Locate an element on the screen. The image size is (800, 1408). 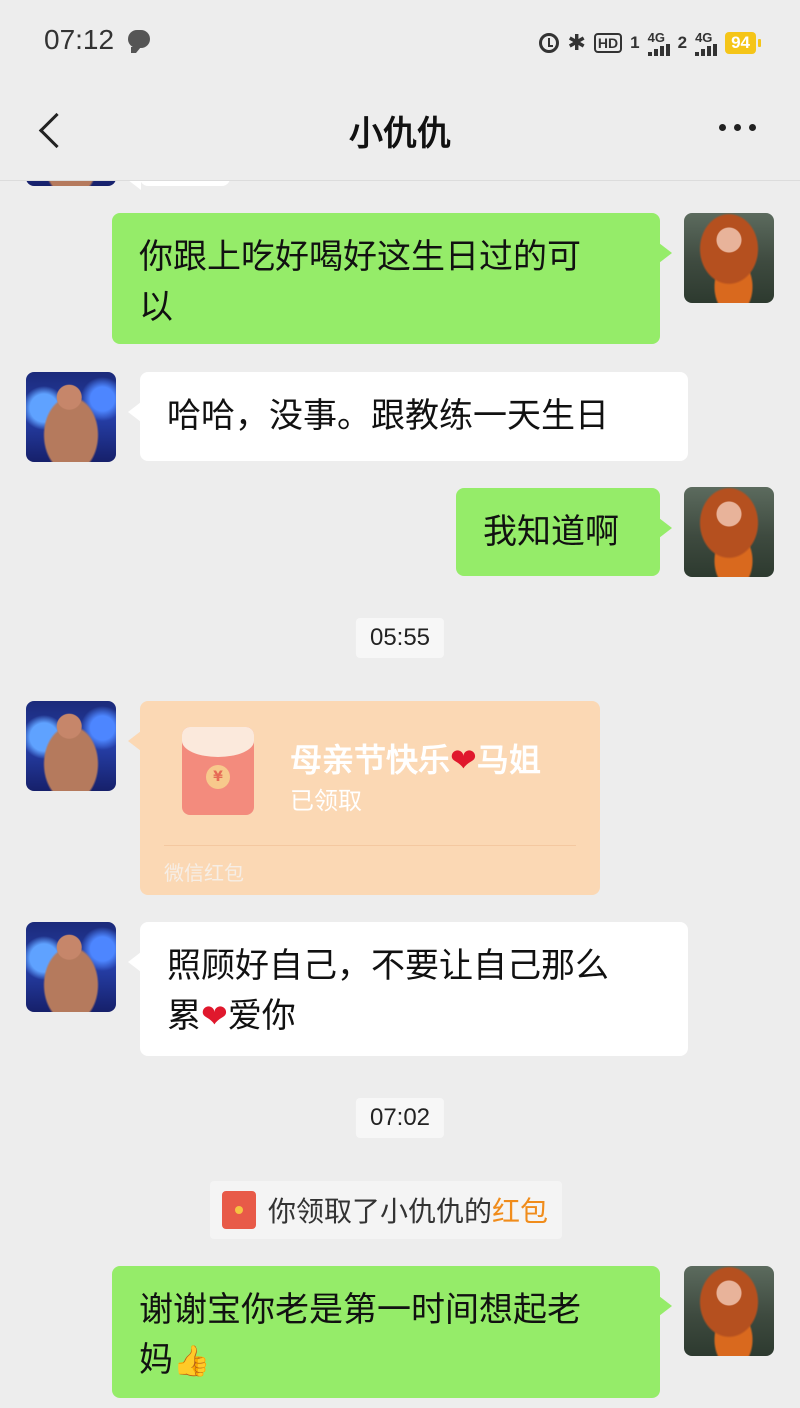
red-envelope-icon: ¥ is located at coordinates (218, 771).